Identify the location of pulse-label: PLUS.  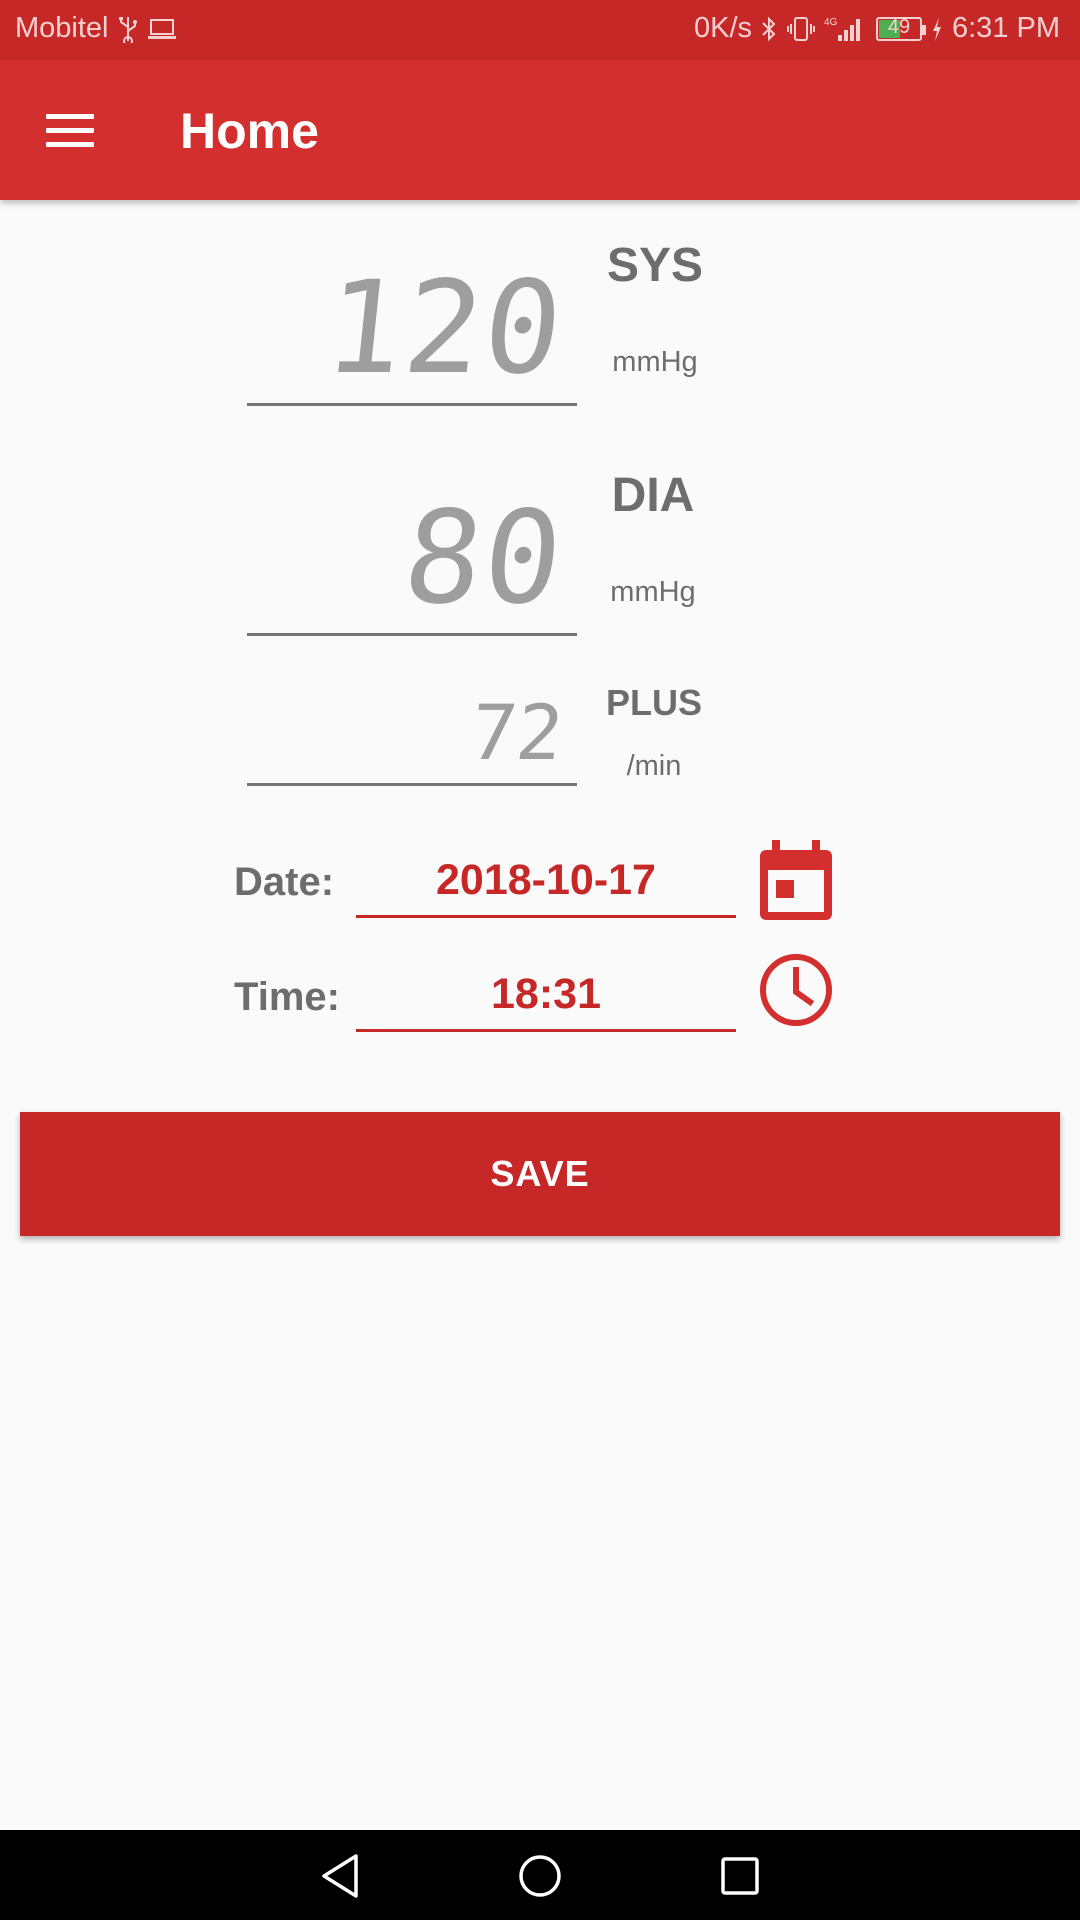
(653, 702).